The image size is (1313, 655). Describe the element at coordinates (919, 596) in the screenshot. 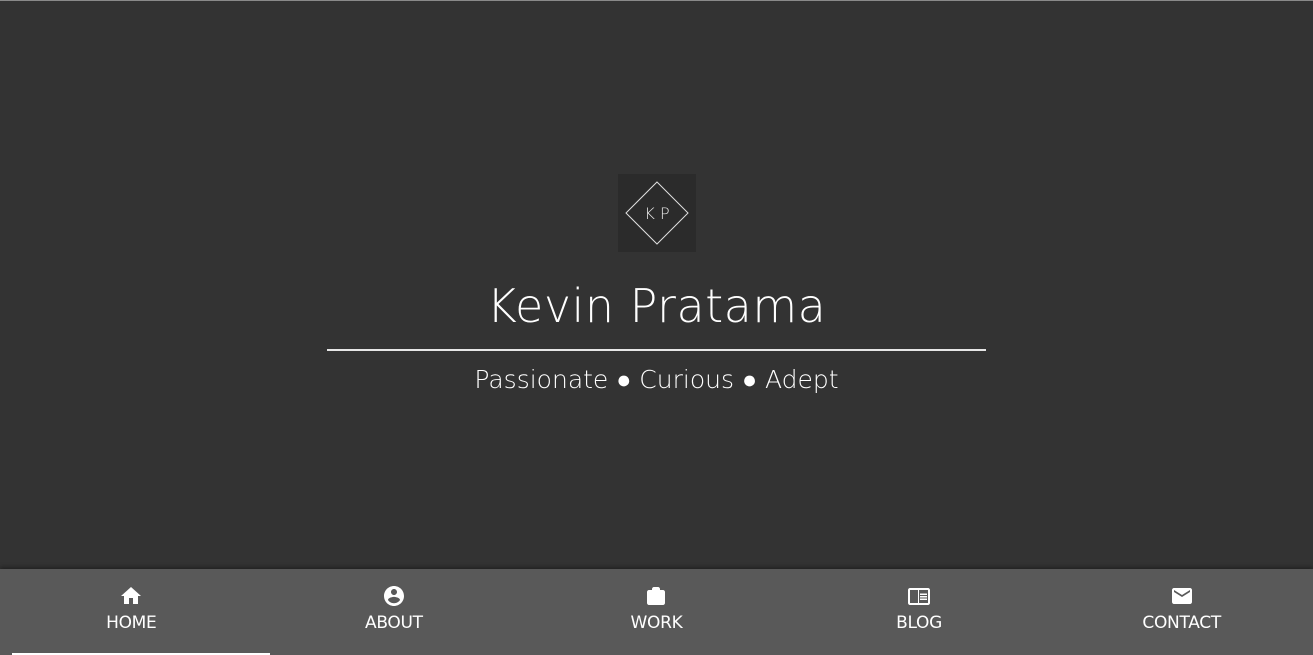

I see `article-icon` at that location.